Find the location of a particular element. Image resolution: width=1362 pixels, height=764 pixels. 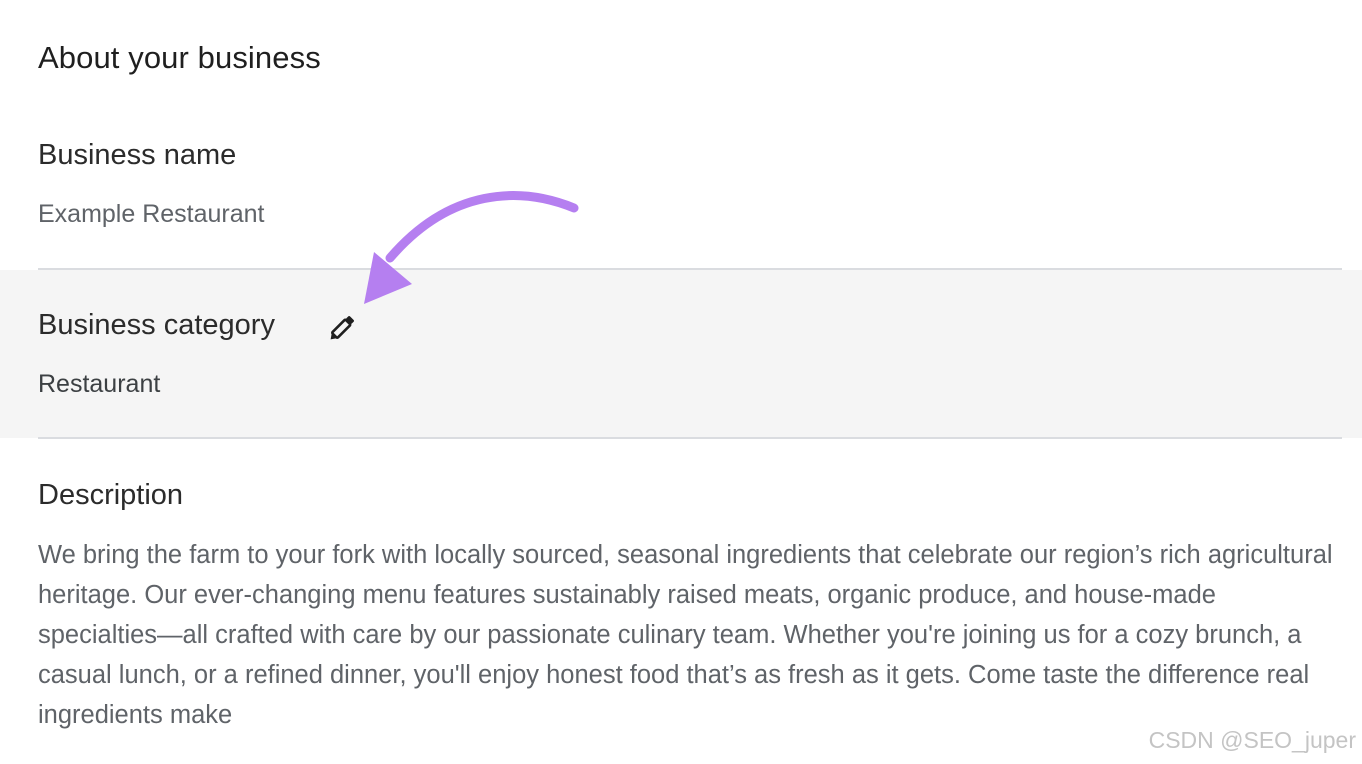

divider-bottom is located at coordinates (690, 438).